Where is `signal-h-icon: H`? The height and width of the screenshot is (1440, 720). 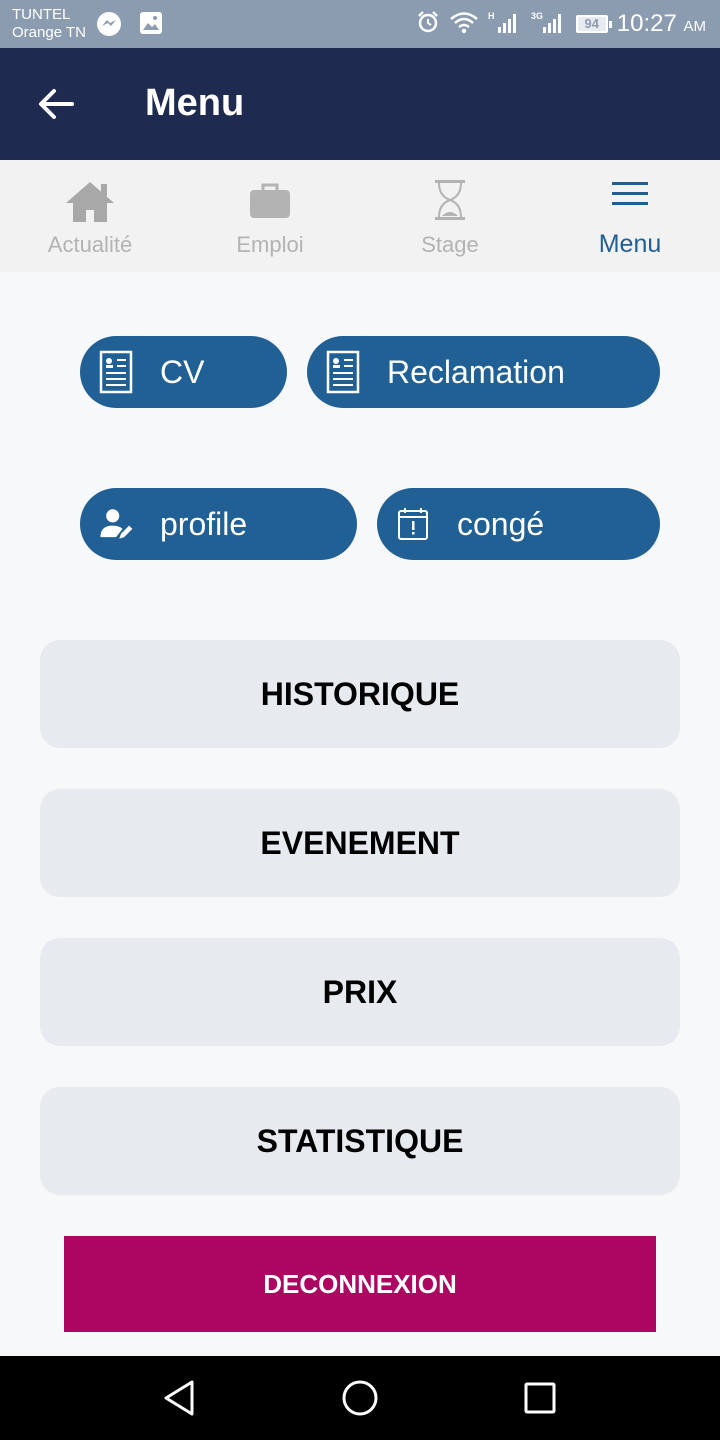 signal-h-icon: H is located at coordinates (505, 24).